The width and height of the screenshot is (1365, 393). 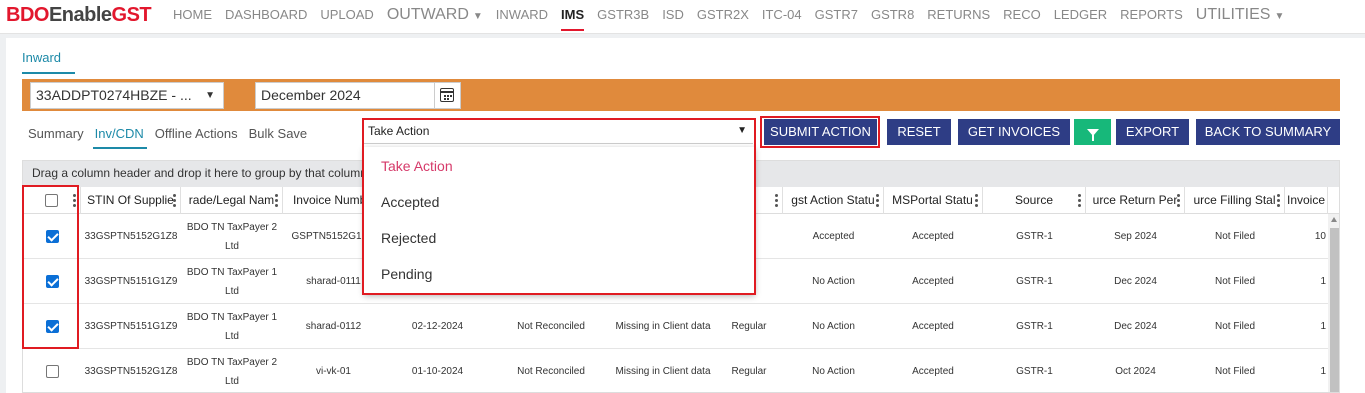 I want to click on nav-item-label: REPORTS, so click(x=1151, y=14).